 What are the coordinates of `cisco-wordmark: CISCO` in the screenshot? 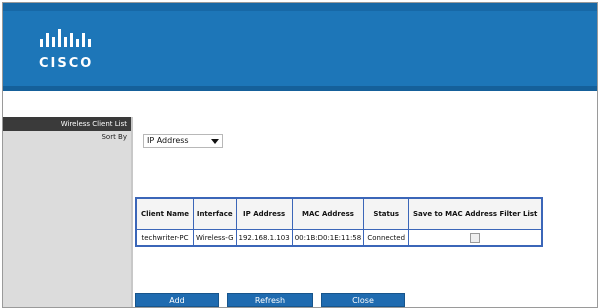 It's located at (66, 63).